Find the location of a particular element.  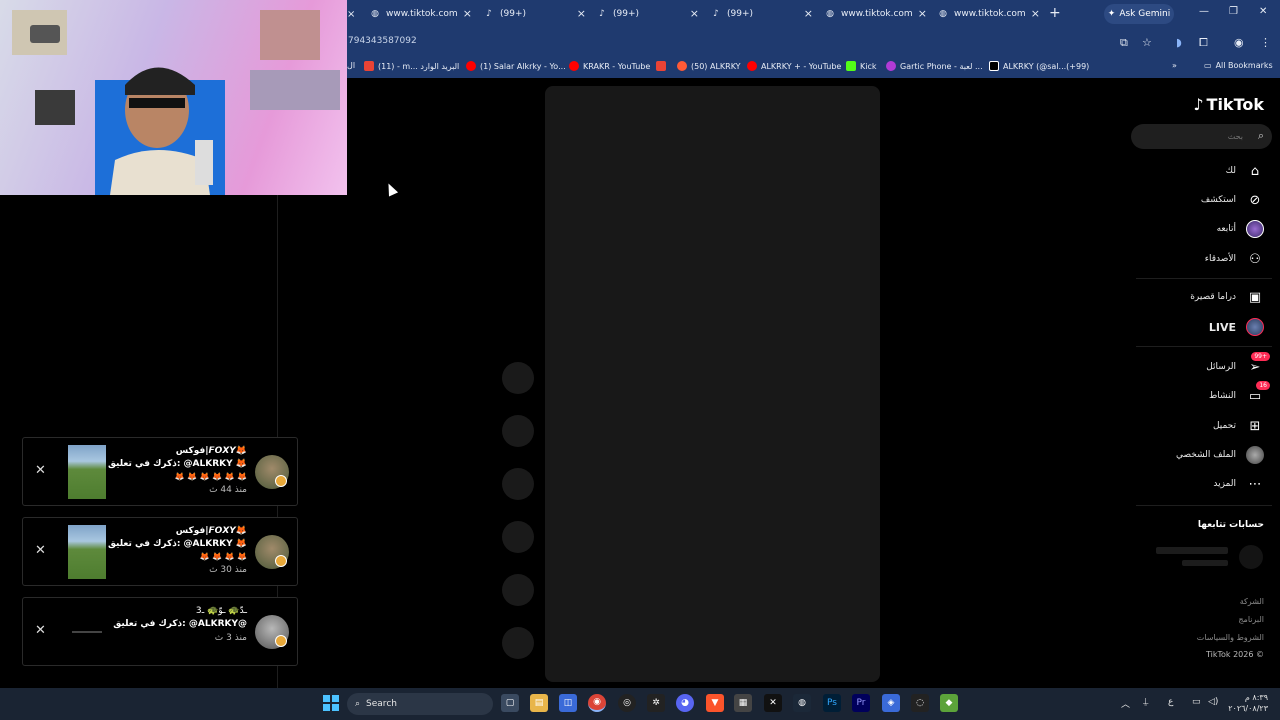

bookmark-label: Kick is located at coordinates (868, 66).